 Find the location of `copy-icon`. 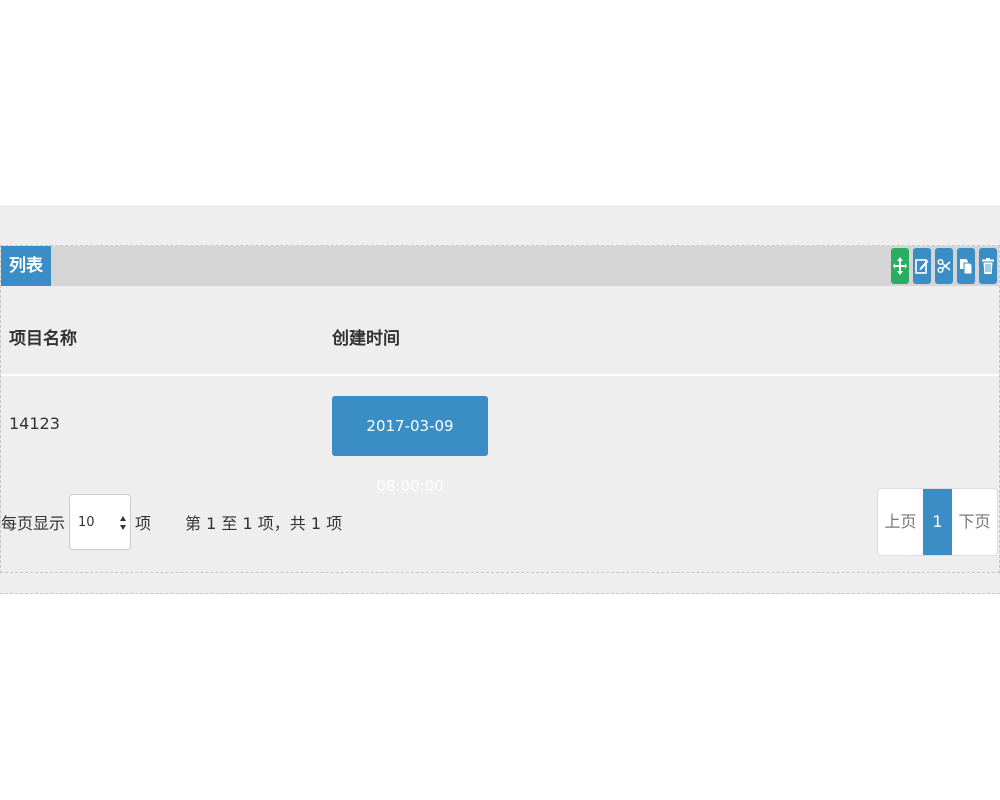

copy-icon is located at coordinates (966, 266).